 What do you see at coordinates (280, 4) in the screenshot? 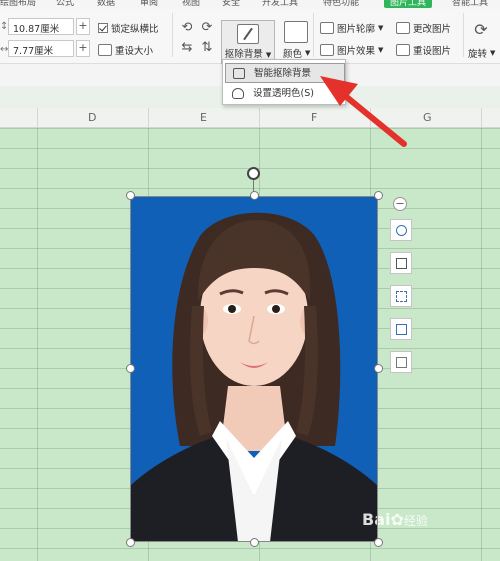
I see `tab-developer: 开发工具` at bounding box center [280, 4].